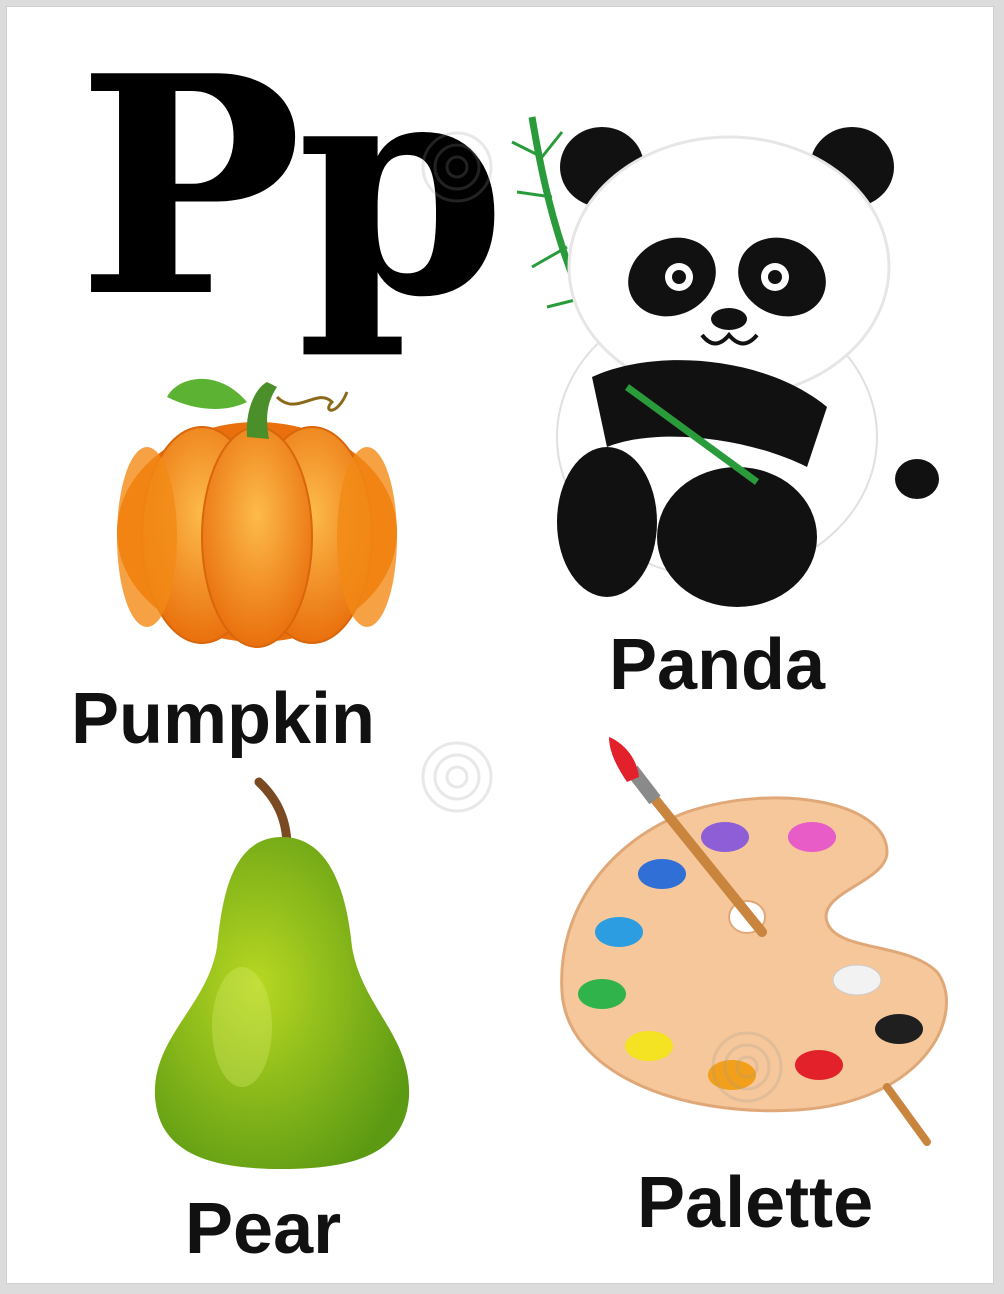 The image size is (1004, 1294). Describe the element at coordinates (223, 719) in the screenshot. I see `word-pumpkin: Pumpkin` at that location.